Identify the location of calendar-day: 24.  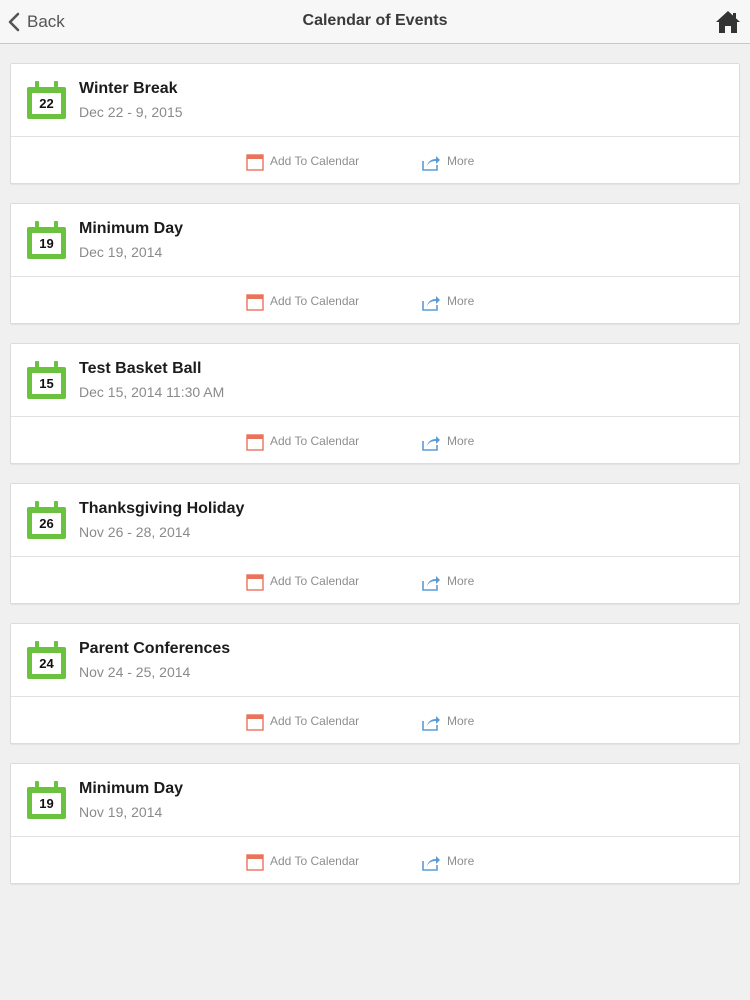
(46, 663).